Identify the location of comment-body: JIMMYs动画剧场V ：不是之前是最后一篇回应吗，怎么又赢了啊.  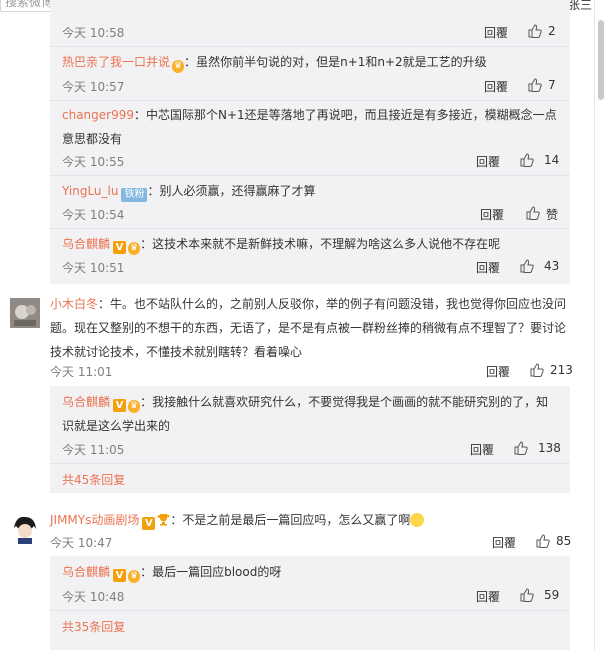
(310, 520).